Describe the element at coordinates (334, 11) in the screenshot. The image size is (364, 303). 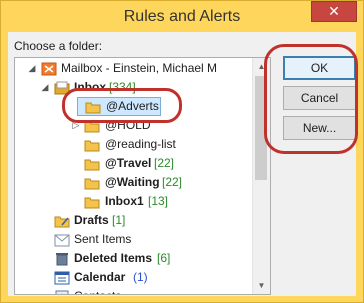
I see `close-button: ✕` at that location.